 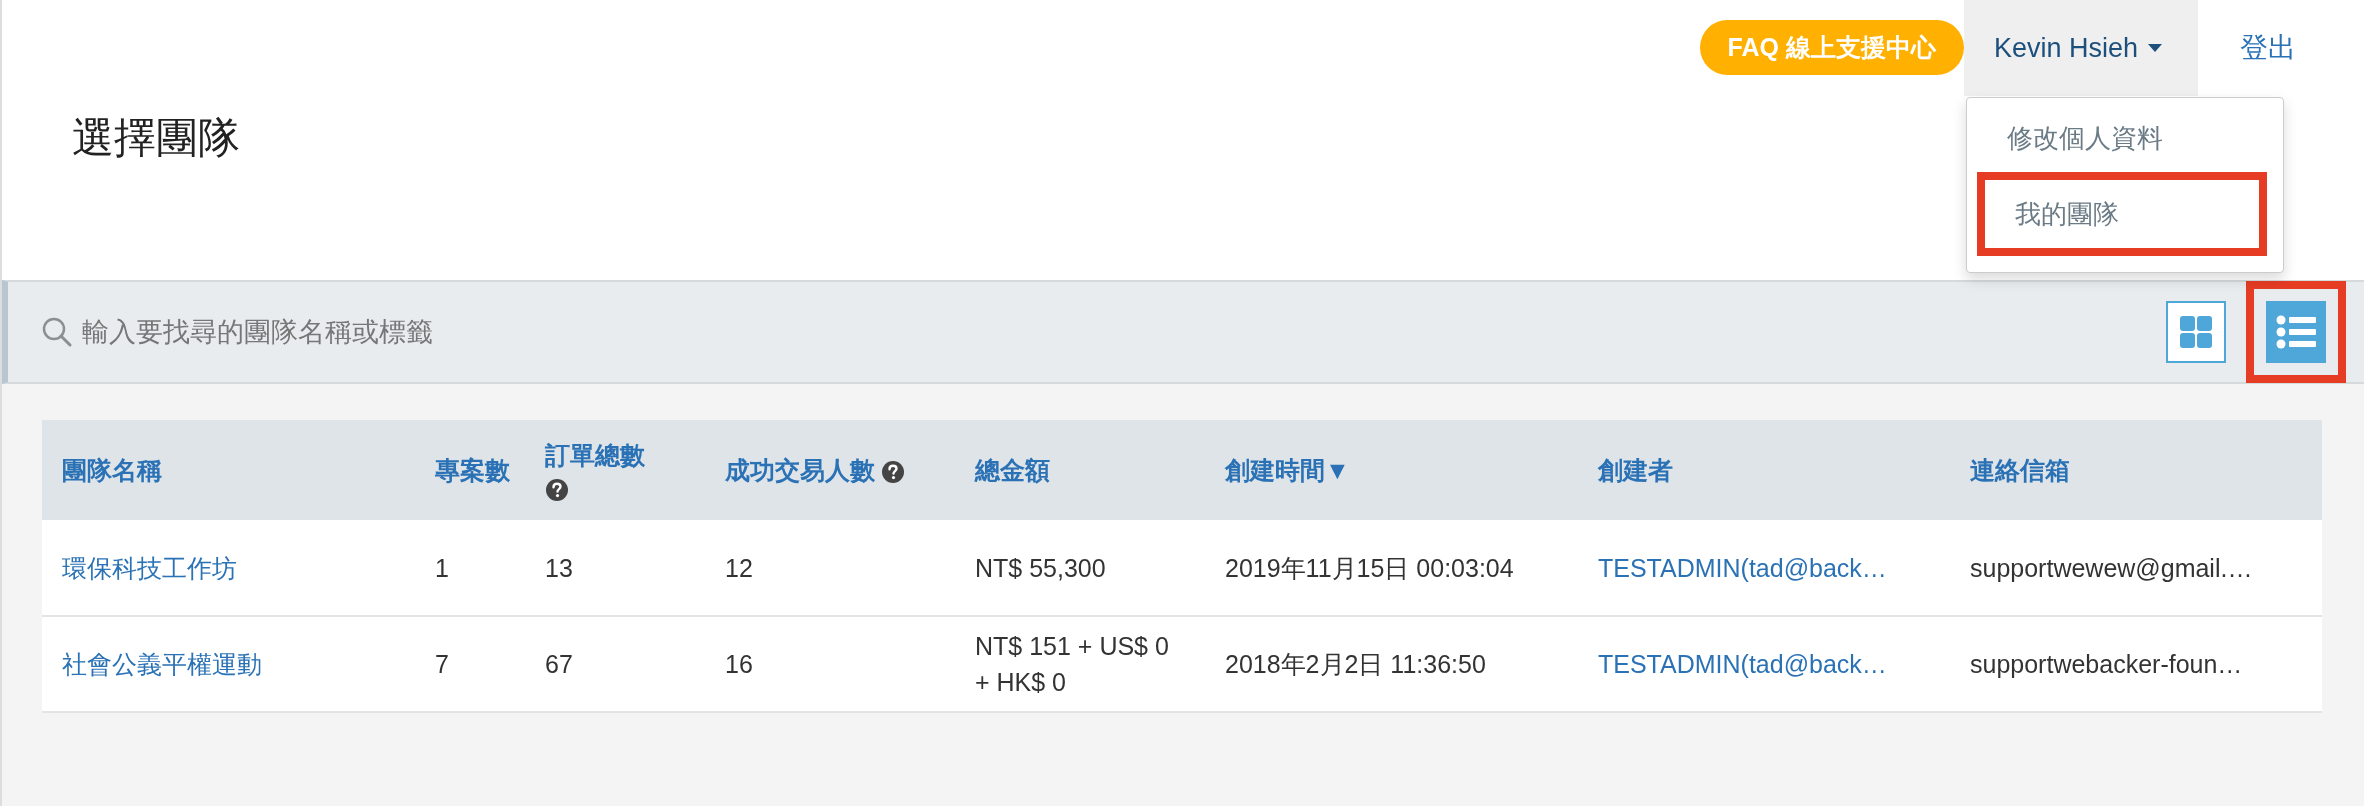 What do you see at coordinates (112, 469) in the screenshot?
I see `column-header: 團隊名稱` at bounding box center [112, 469].